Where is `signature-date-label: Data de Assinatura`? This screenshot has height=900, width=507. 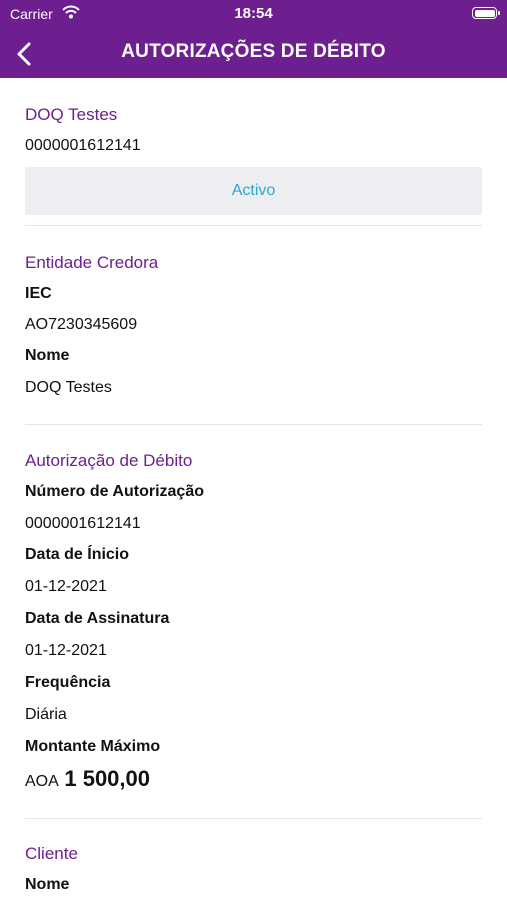
signature-date-label: Data de Assinatura is located at coordinates (97, 618).